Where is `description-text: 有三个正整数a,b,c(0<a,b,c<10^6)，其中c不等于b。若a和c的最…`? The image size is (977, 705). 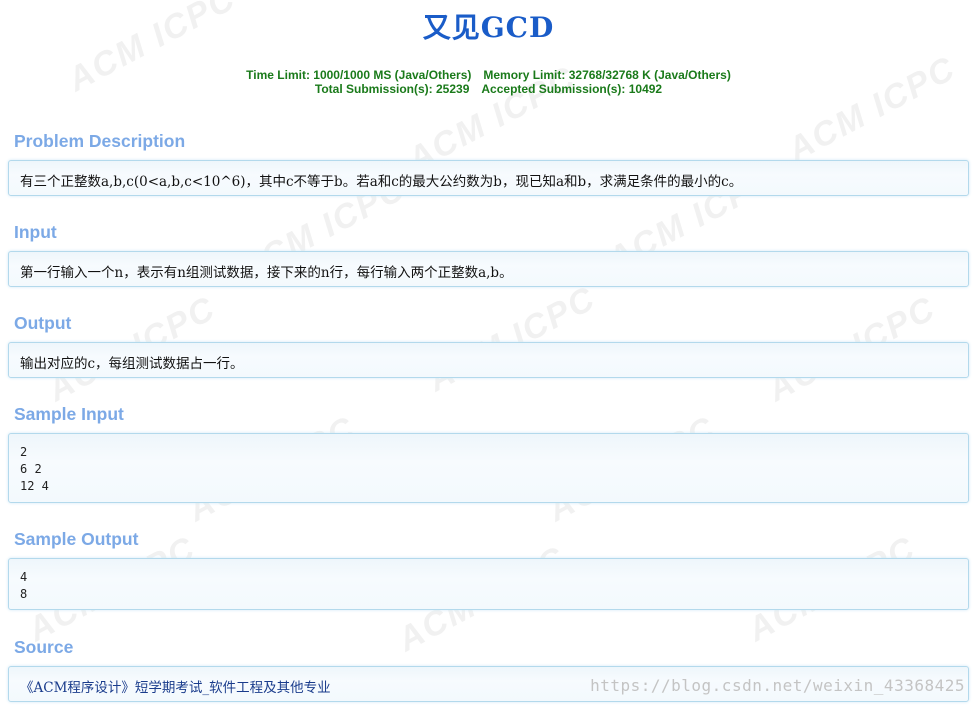
description-text: 有三个正整数a,b,c(0<a,b,c<10^6)，其中c不等于b。若a和c的最… is located at coordinates (381, 182).